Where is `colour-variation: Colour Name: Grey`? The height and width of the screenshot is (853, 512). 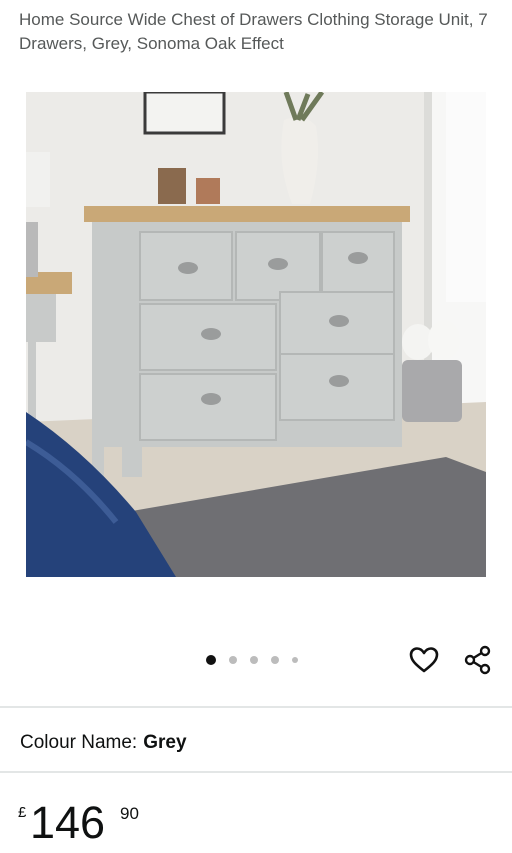 colour-variation: Colour Name: Grey is located at coordinates (103, 743).